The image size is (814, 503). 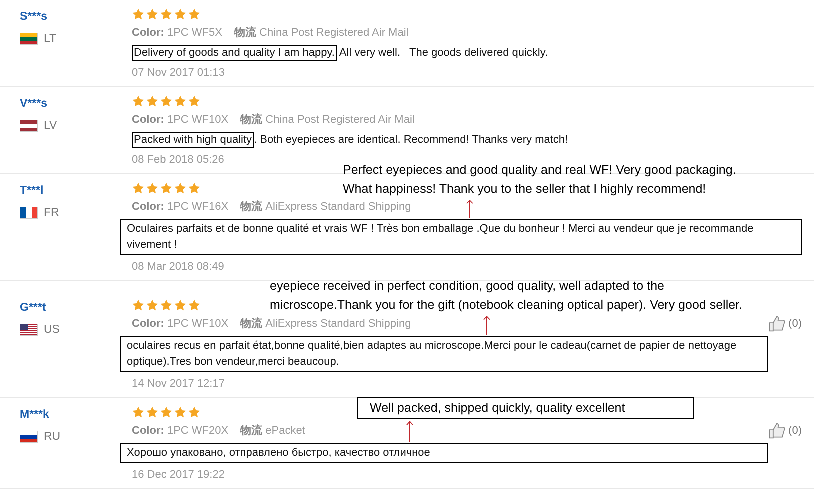 I want to click on reviewer-name: T***l, so click(x=76, y=191).